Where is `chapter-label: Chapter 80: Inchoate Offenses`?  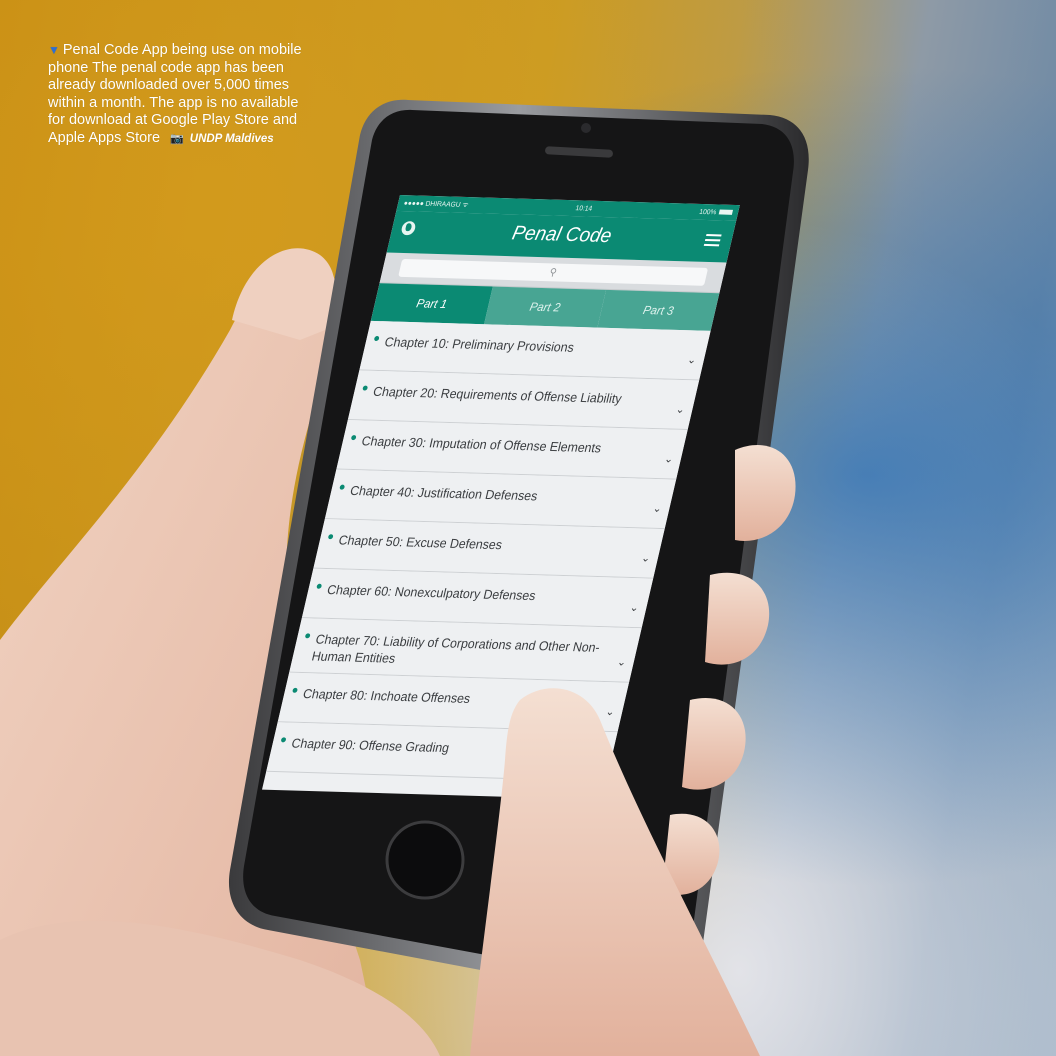 chapter-label: Chapter 80: Inchoate Offenses is located at coordinates (386, 696).